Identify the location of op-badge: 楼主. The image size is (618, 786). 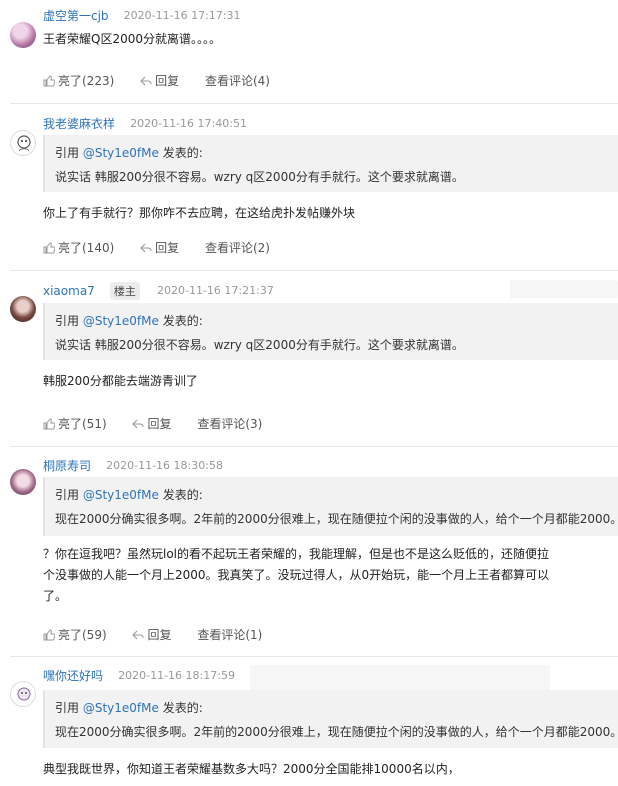
(124, 290).